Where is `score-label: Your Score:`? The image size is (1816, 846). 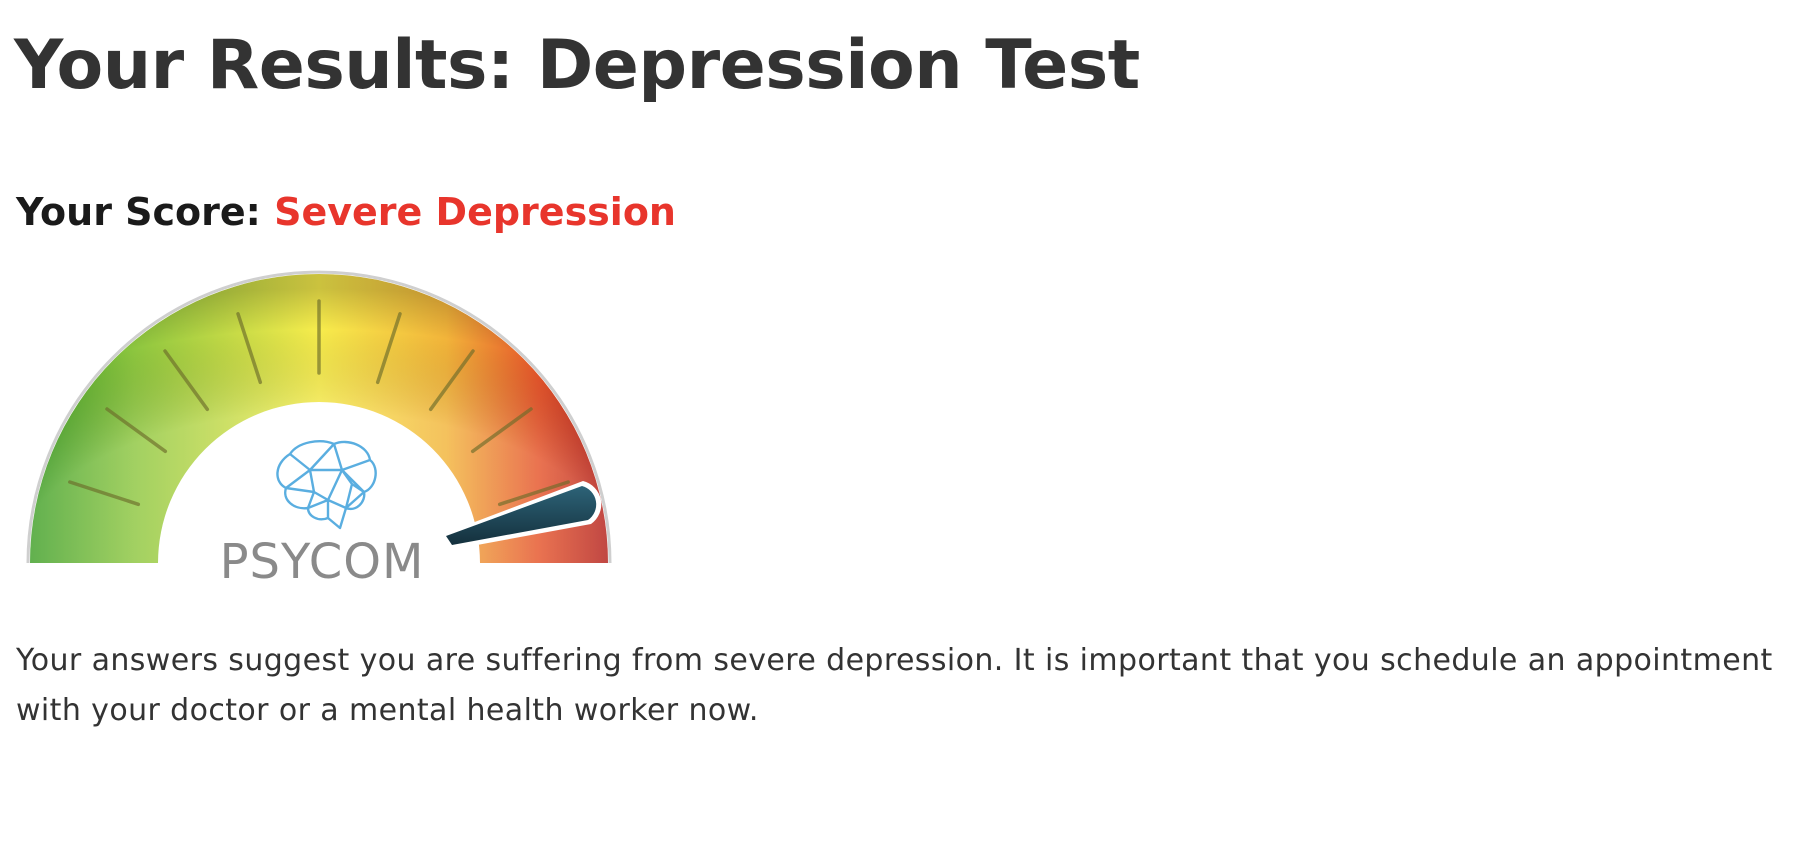 score-label: Your Score: is located at coordinates (138, 212).